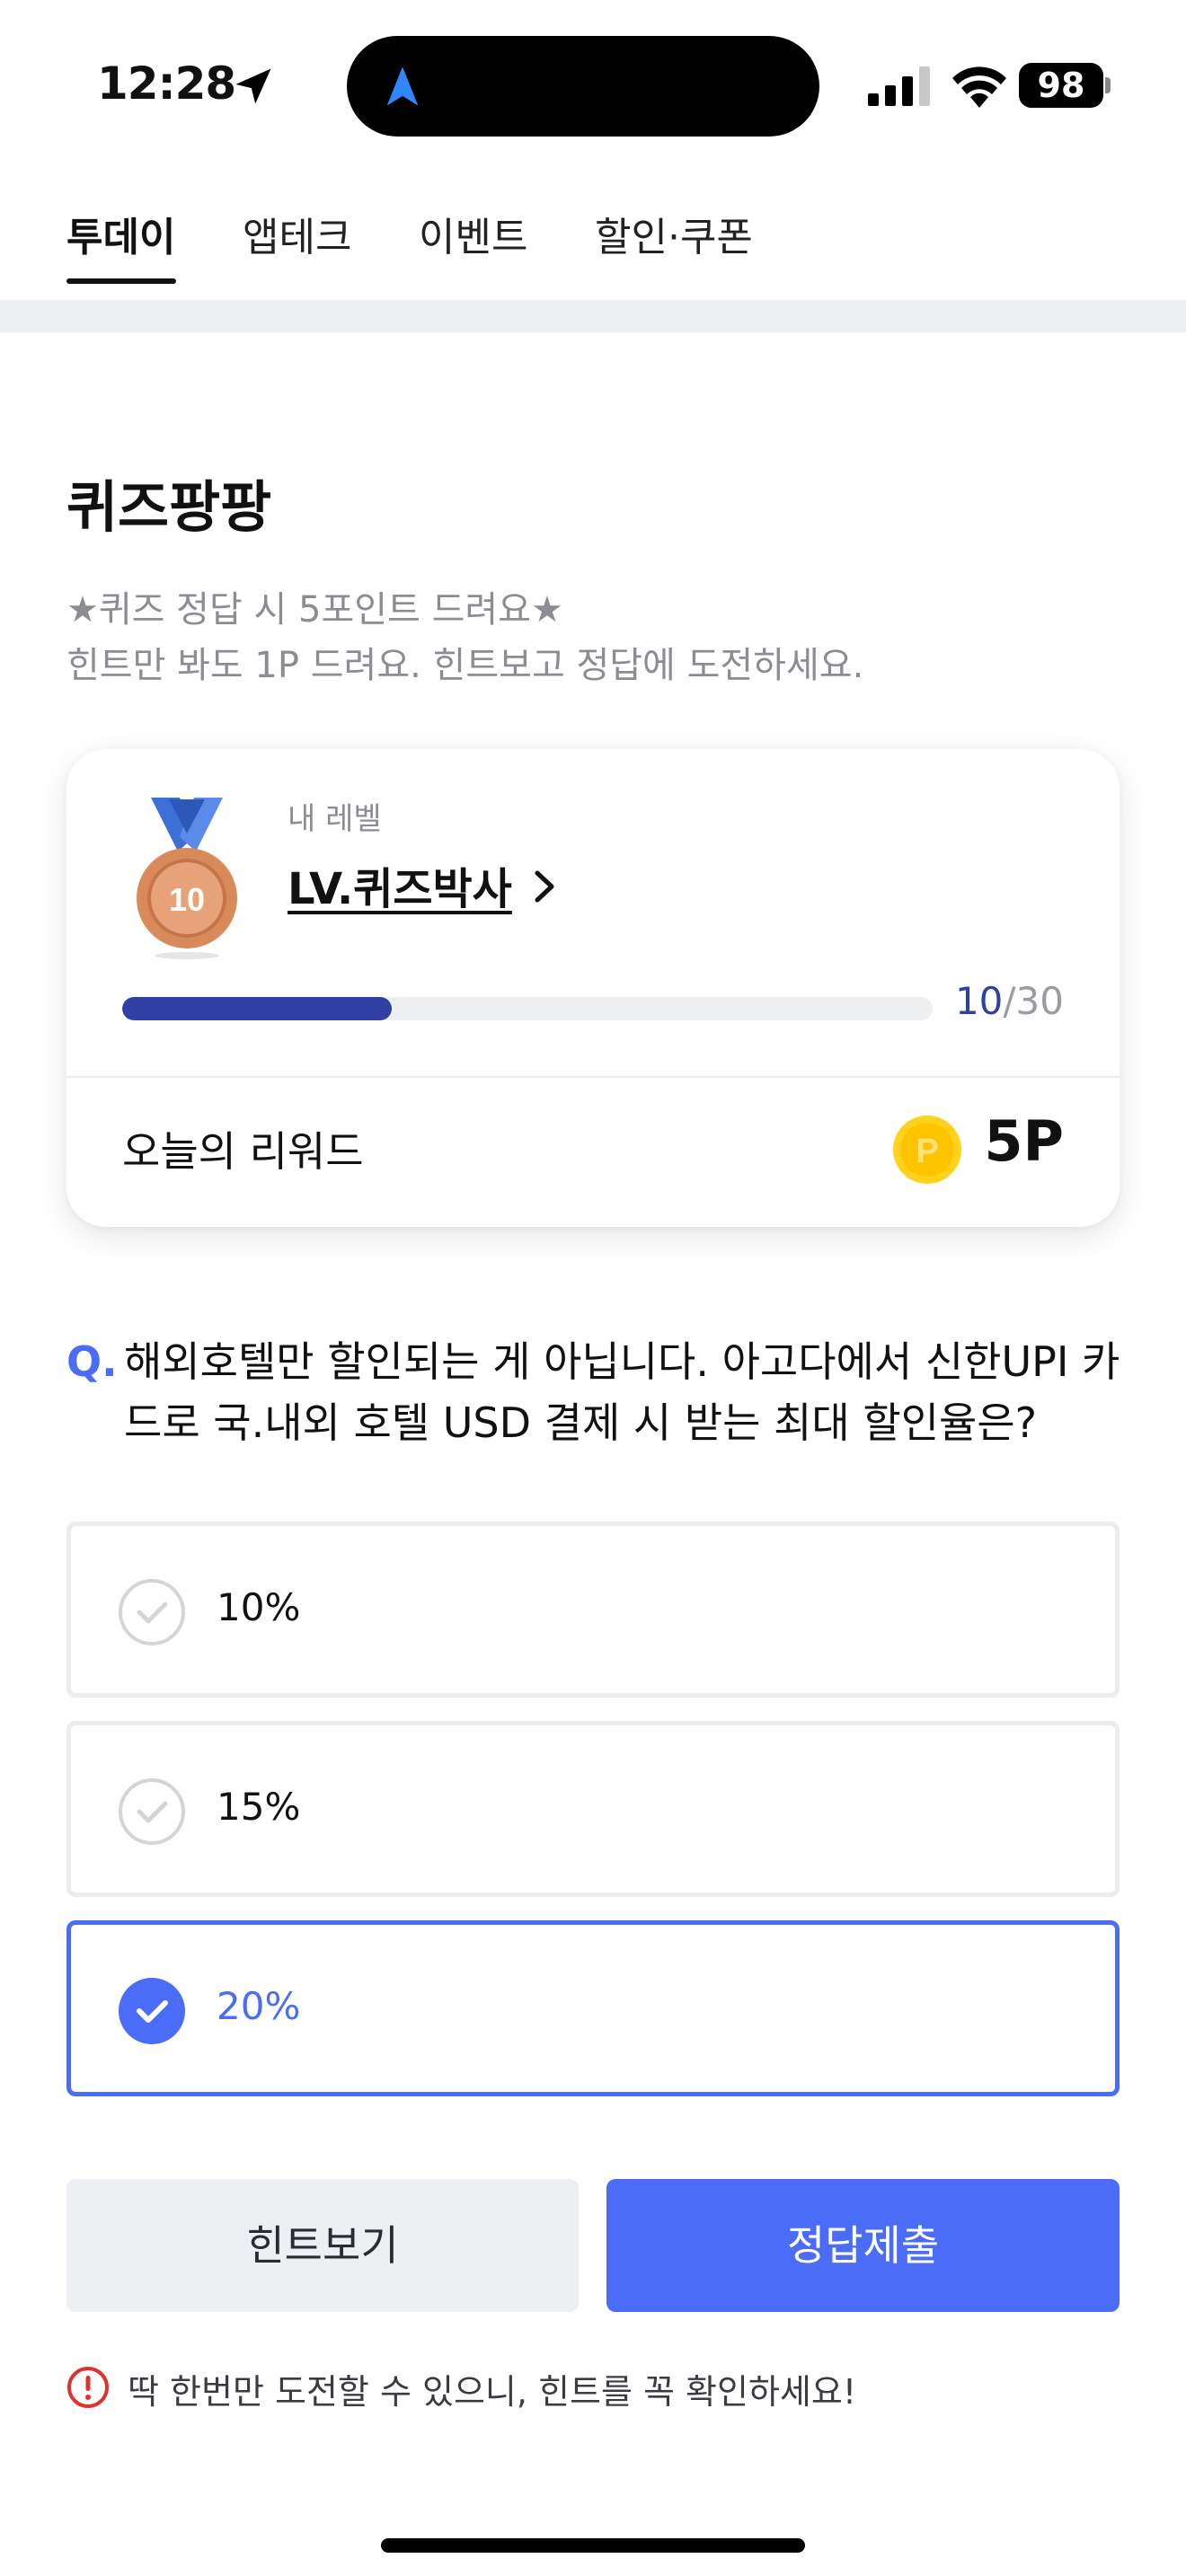  Describe the element at coordinates (400, 884) in the screenshot. I see `level-name-link: LV.퀴즈박사` at that location.